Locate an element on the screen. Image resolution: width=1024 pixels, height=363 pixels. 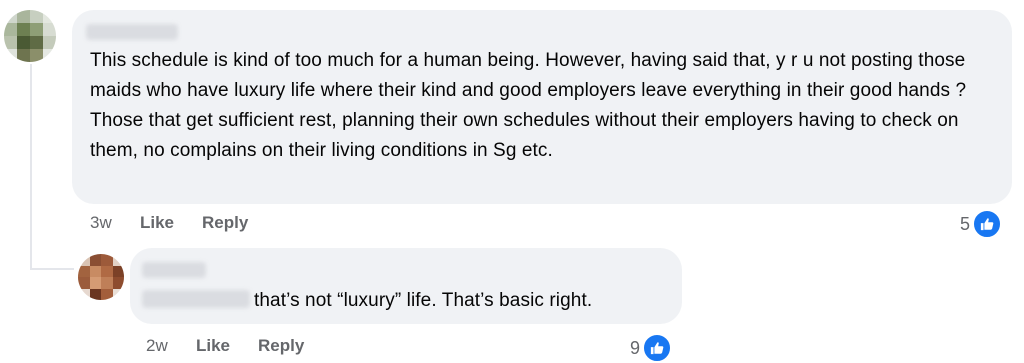
reply-commenter-name-redacted is located at coordinates (174, 270).